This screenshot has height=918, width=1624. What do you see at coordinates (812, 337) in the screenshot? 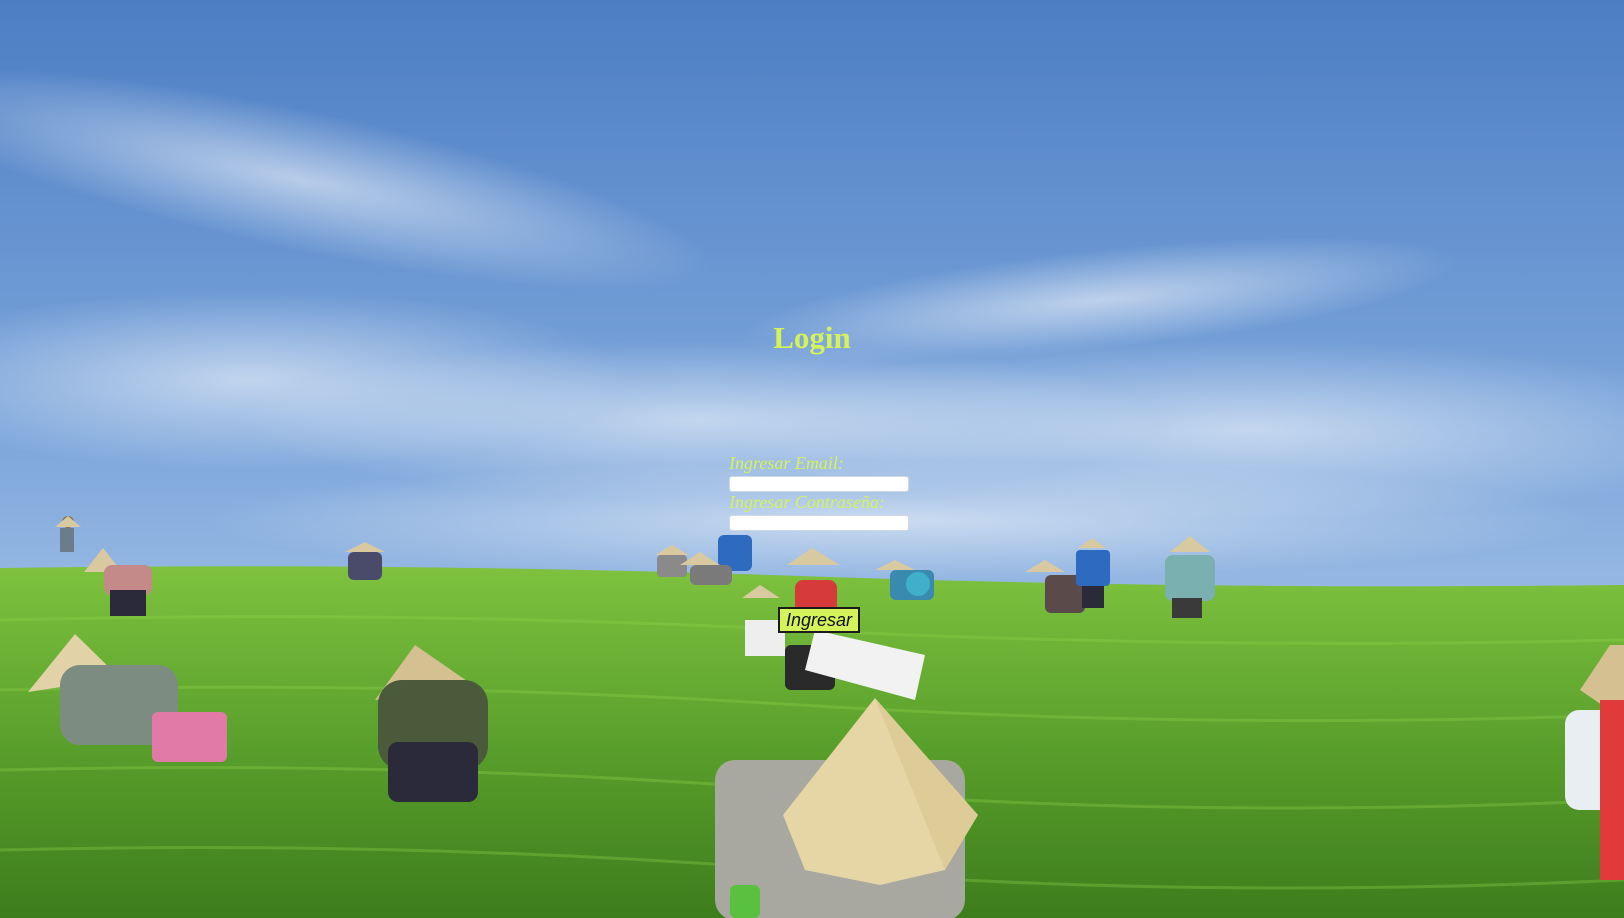
I see `login-title: Login` at bounding box center [812, 337].